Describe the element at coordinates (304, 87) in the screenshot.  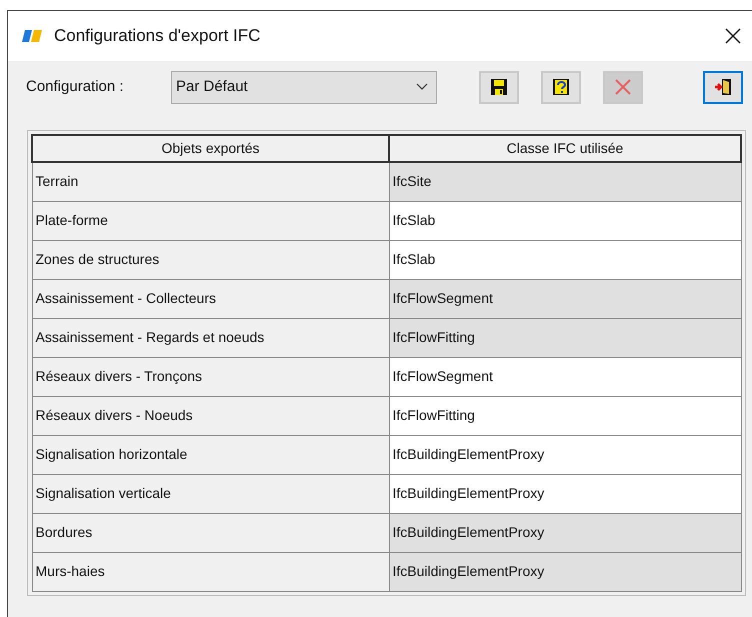
I see `configuration-dropdown: Par Défaut` at that location.